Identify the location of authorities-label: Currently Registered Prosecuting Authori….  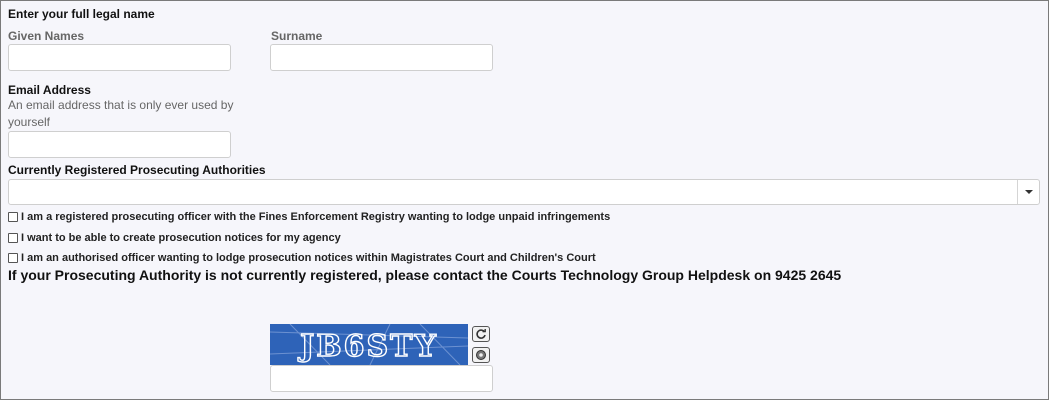
(137, 170).